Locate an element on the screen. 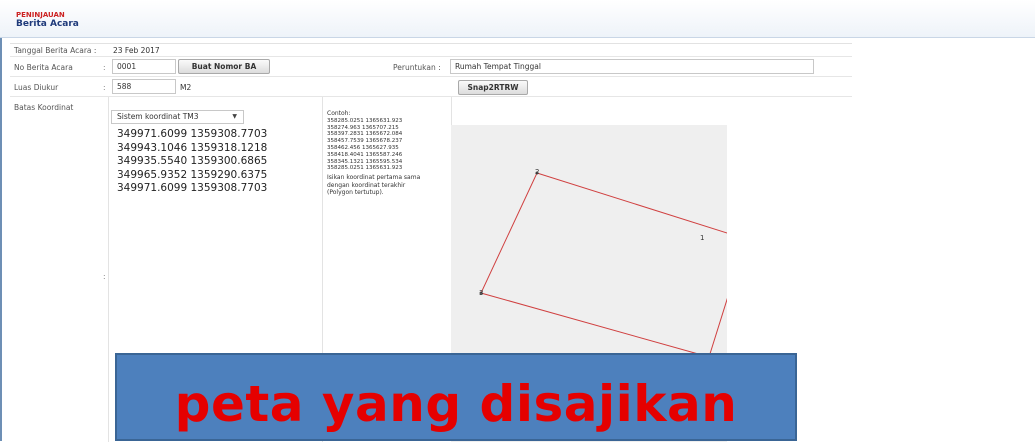 This screenshot has height=442, width=1035. coordinate-system-value: Sistem koordinat TM3 is located at coordinates (158, 116).